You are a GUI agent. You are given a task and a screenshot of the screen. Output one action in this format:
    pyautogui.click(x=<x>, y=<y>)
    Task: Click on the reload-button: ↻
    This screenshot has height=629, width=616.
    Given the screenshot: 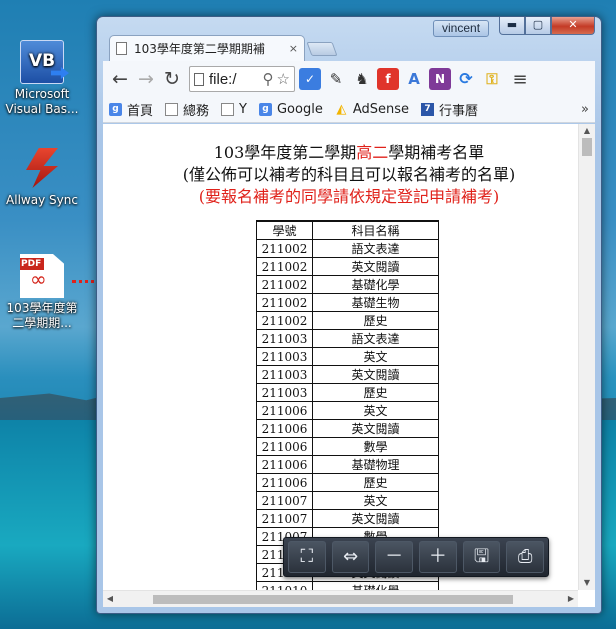 What is the action you would take?
    pyautogui.click(x=172, y=79)
    